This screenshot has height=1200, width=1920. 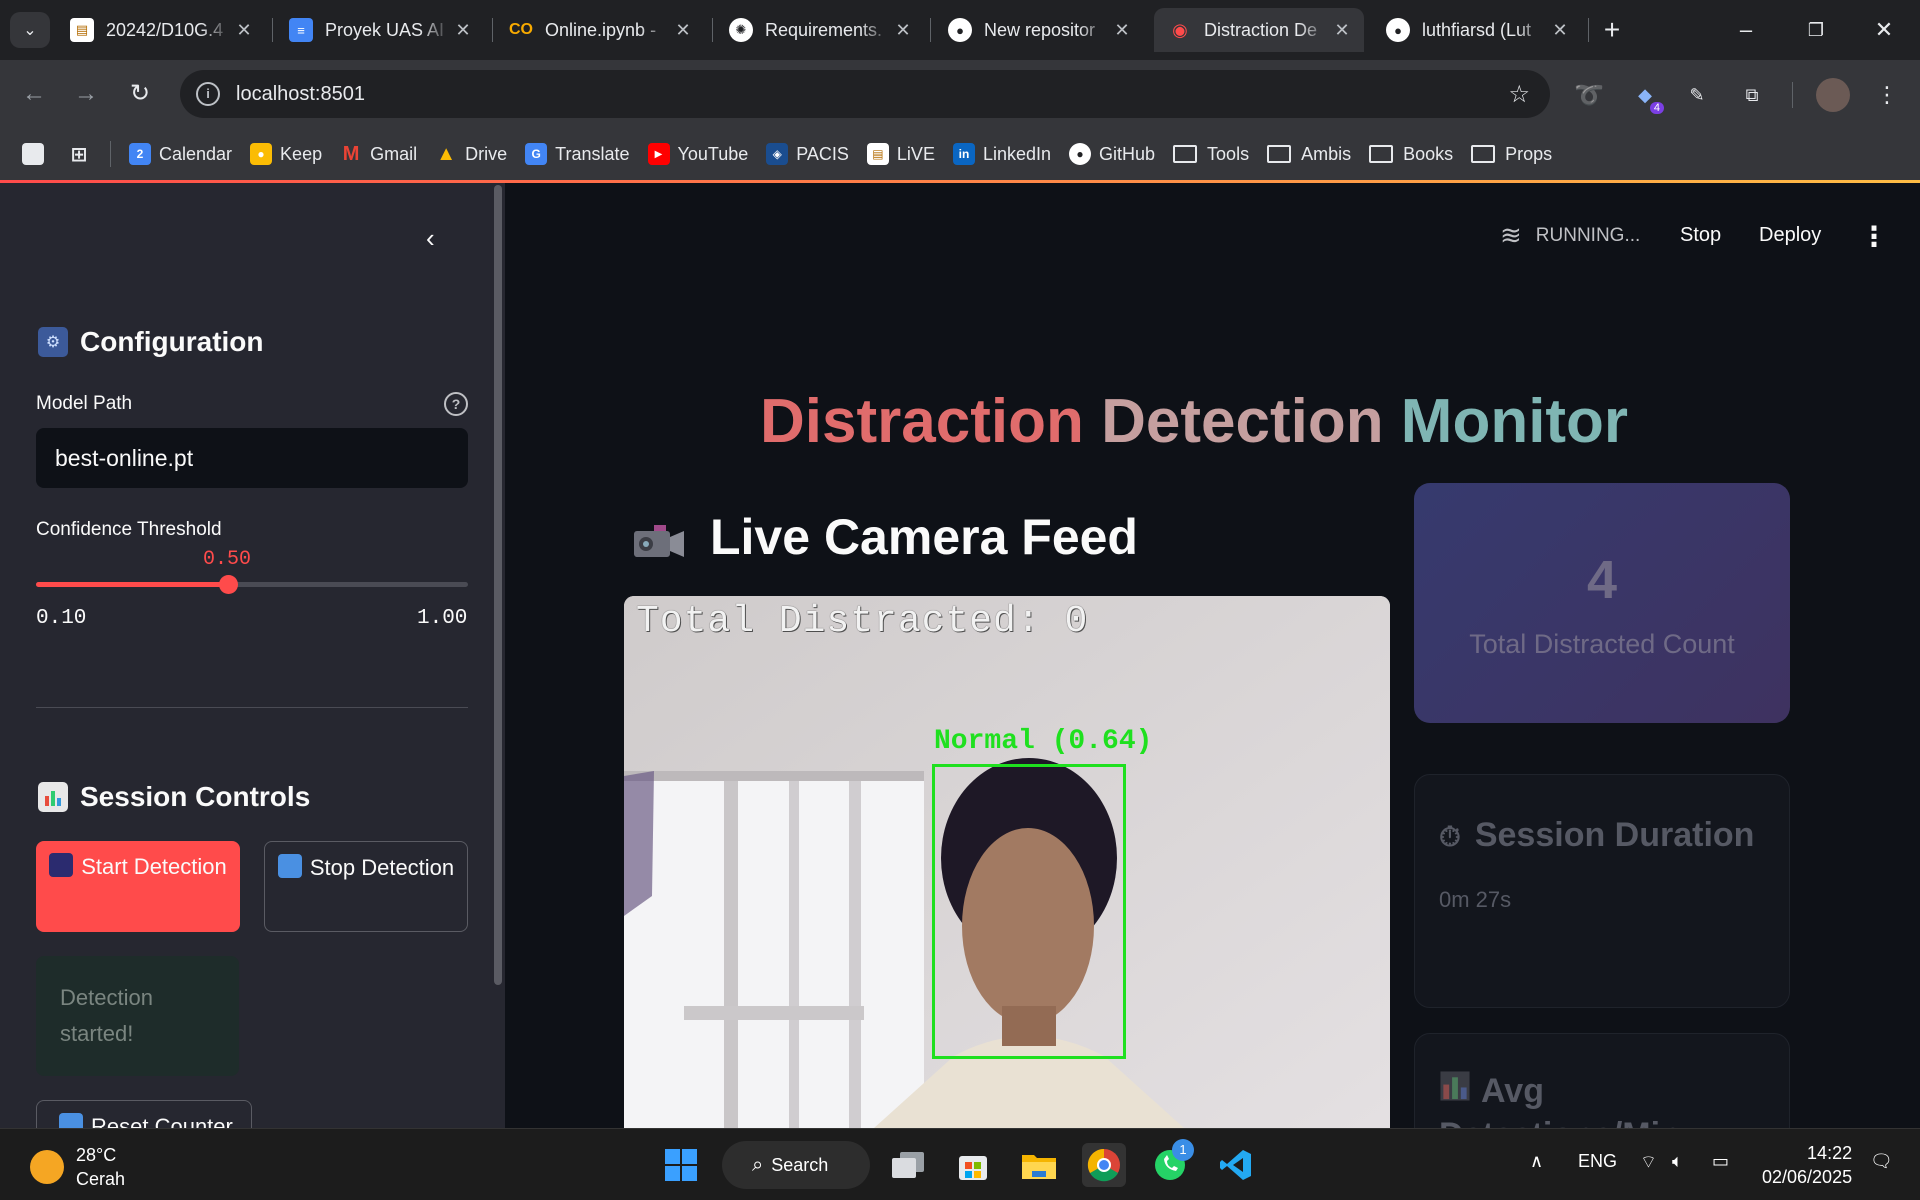 I want to click on bookmark-drive: ▲ Drive, so click(x=471, y=154).